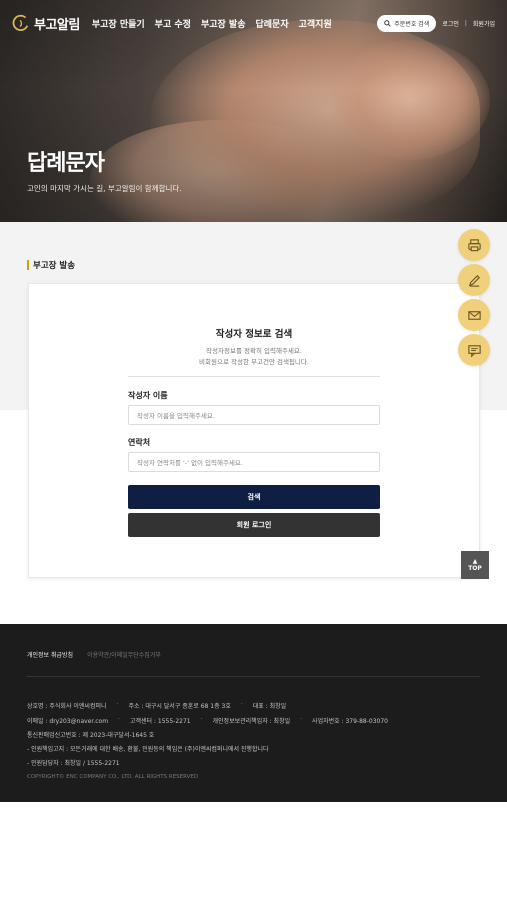 Image resolution: width=507 pixels, height=900 pixels. What do you see at coordinates (484, 23) in the screenshot?
I see `signup-link: 회원가입` at bounding box center [484, 23].